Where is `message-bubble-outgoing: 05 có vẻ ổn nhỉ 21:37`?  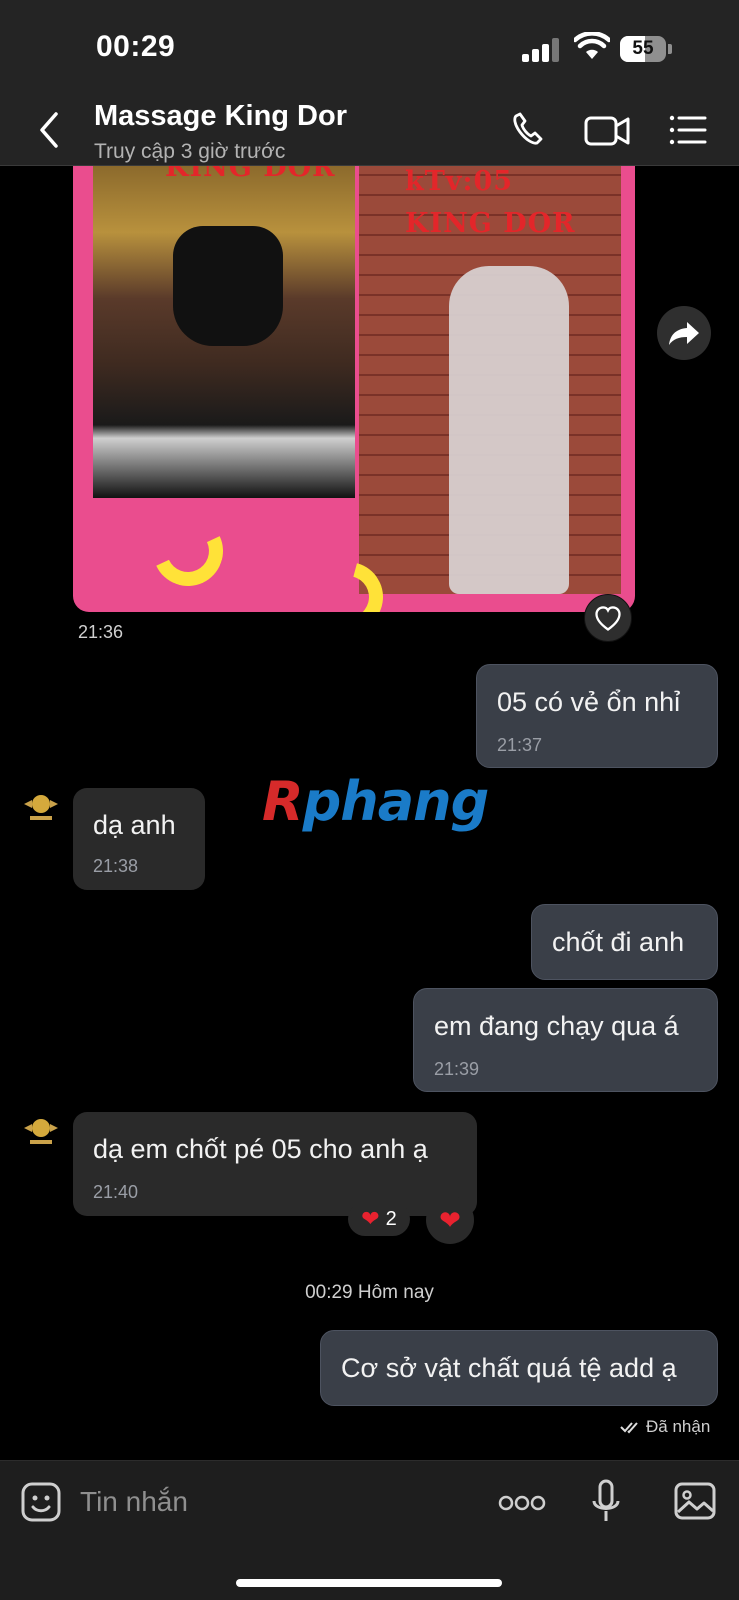 message-bubble-outgoing: 05 có vẻ ổn nhỉ 21:37 is located at coordinates (597, 716).